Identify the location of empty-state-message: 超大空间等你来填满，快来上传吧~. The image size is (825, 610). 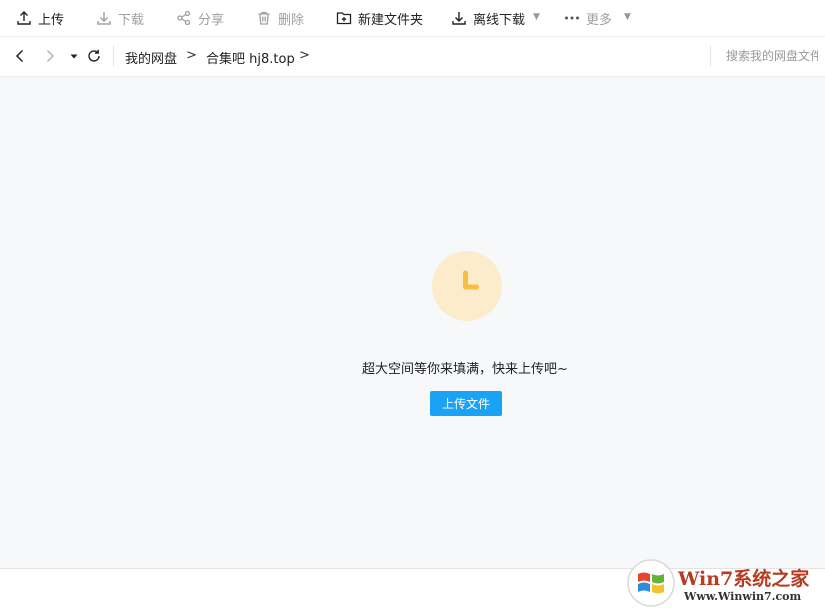
(465, 369).